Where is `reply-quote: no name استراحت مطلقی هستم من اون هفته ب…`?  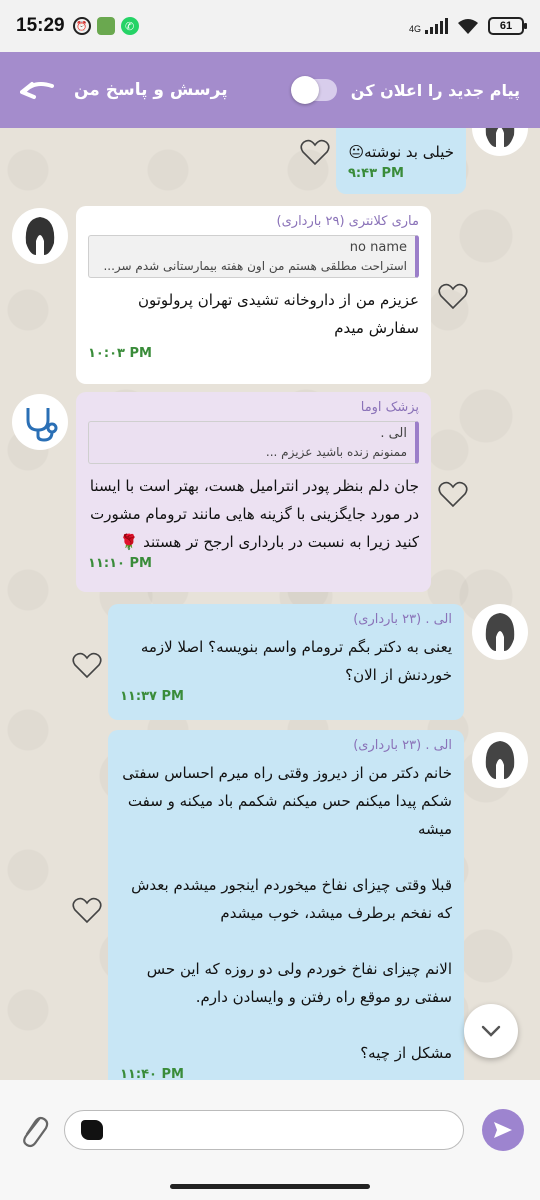
reply-quote: no name استراحت مطلقی هستم من اون هفته ب… is located at coordinates (253, 256).